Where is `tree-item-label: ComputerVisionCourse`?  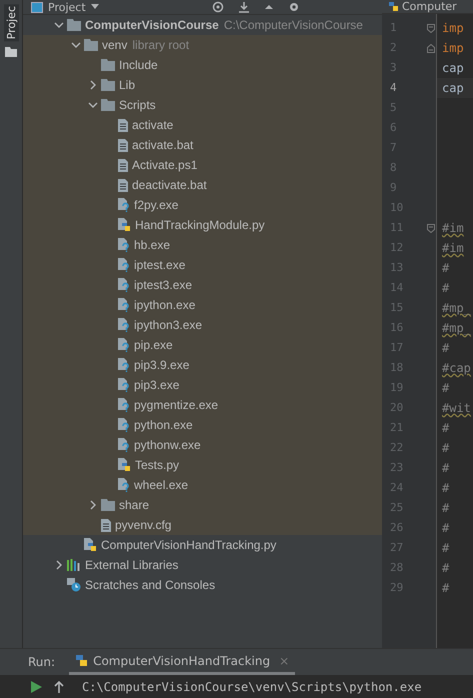 tree-item-label: ComputerVisionCourse is located at coordinates (152, 25).